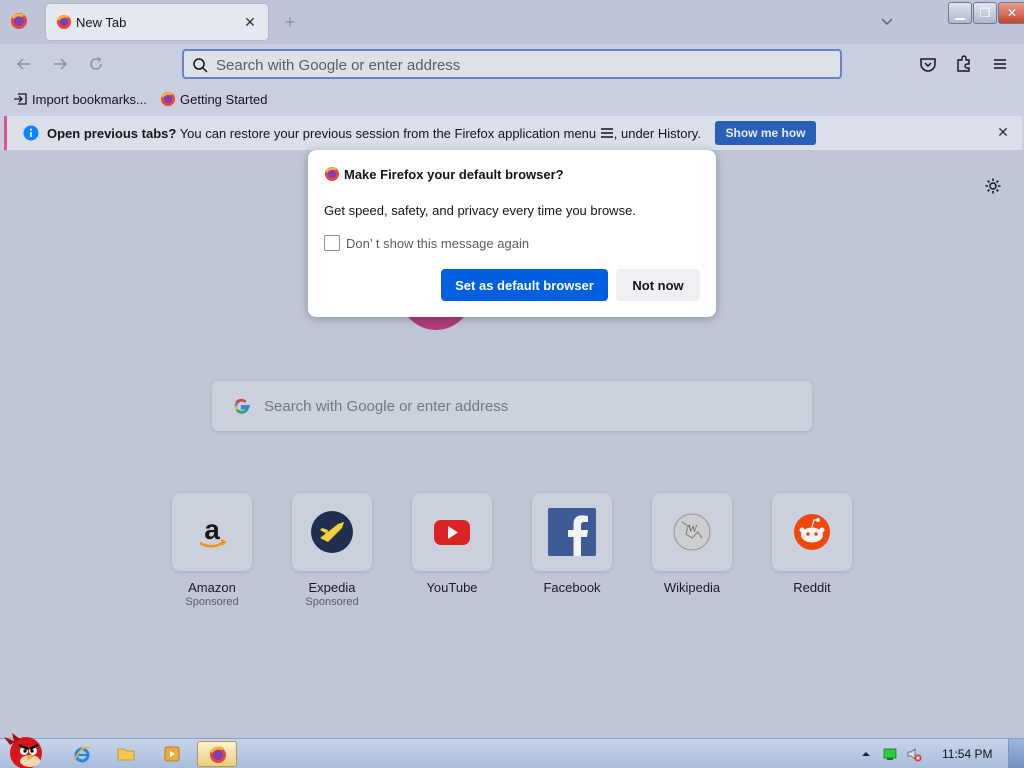 The width and height of the screenshot is (1024, 768). I want to click on restore-icon: ❐, so click(985, 13).